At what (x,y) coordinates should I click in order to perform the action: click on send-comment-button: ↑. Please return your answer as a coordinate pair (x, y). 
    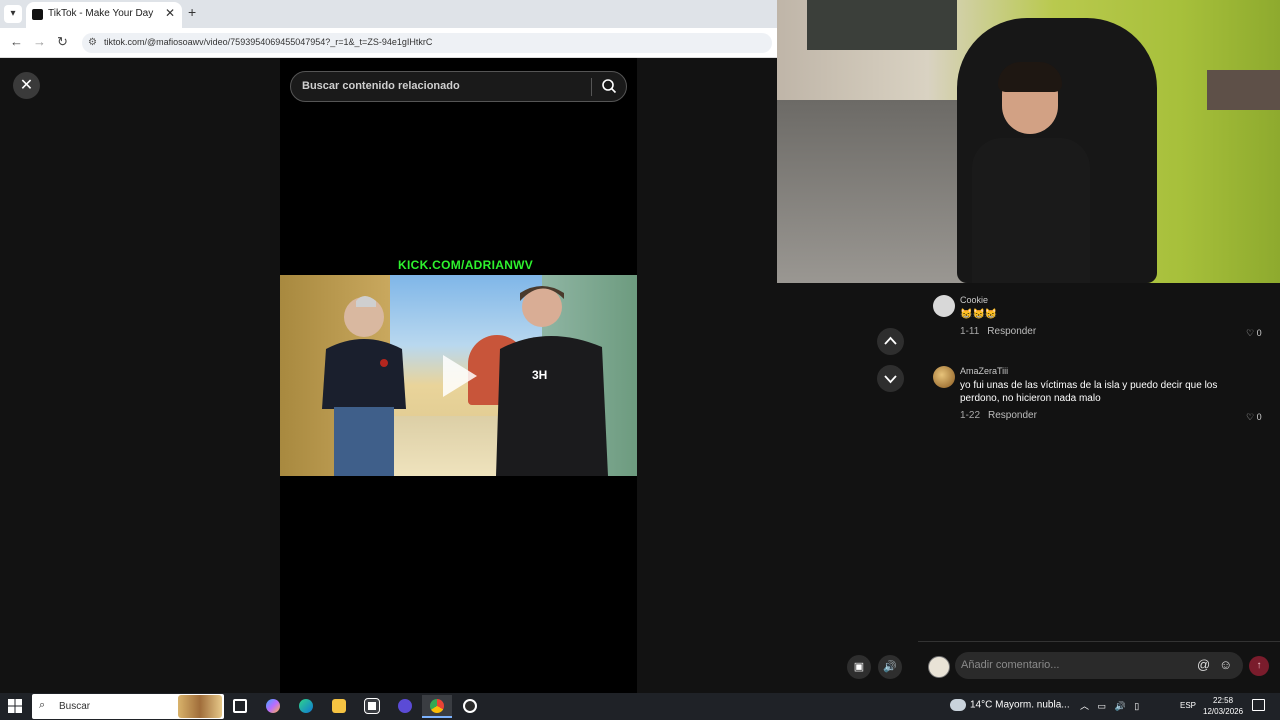
    Looking at the image, I should click on (1259, 666).